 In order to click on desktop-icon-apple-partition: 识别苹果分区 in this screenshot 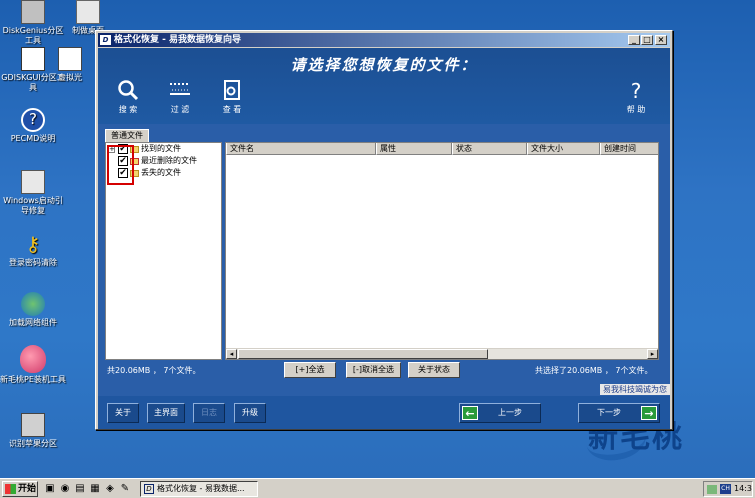, I will do `click(33, 431)`.